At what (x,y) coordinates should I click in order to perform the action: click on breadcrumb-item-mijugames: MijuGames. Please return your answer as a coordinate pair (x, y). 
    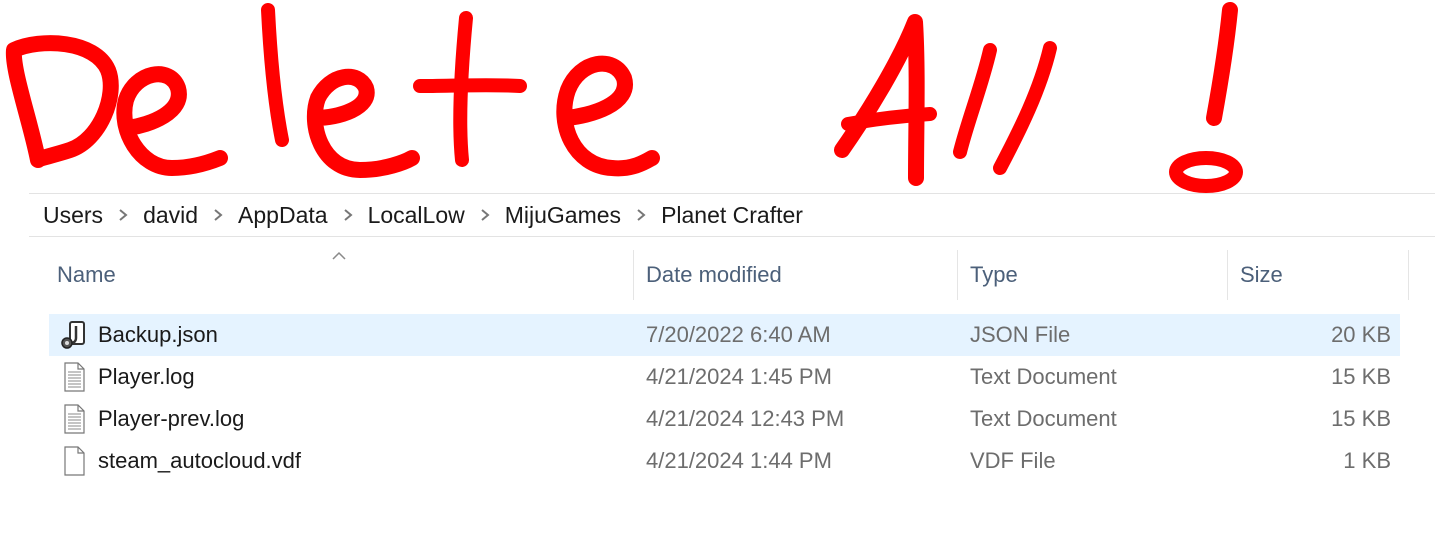
    Looking at the image, I should click on (563, 215).